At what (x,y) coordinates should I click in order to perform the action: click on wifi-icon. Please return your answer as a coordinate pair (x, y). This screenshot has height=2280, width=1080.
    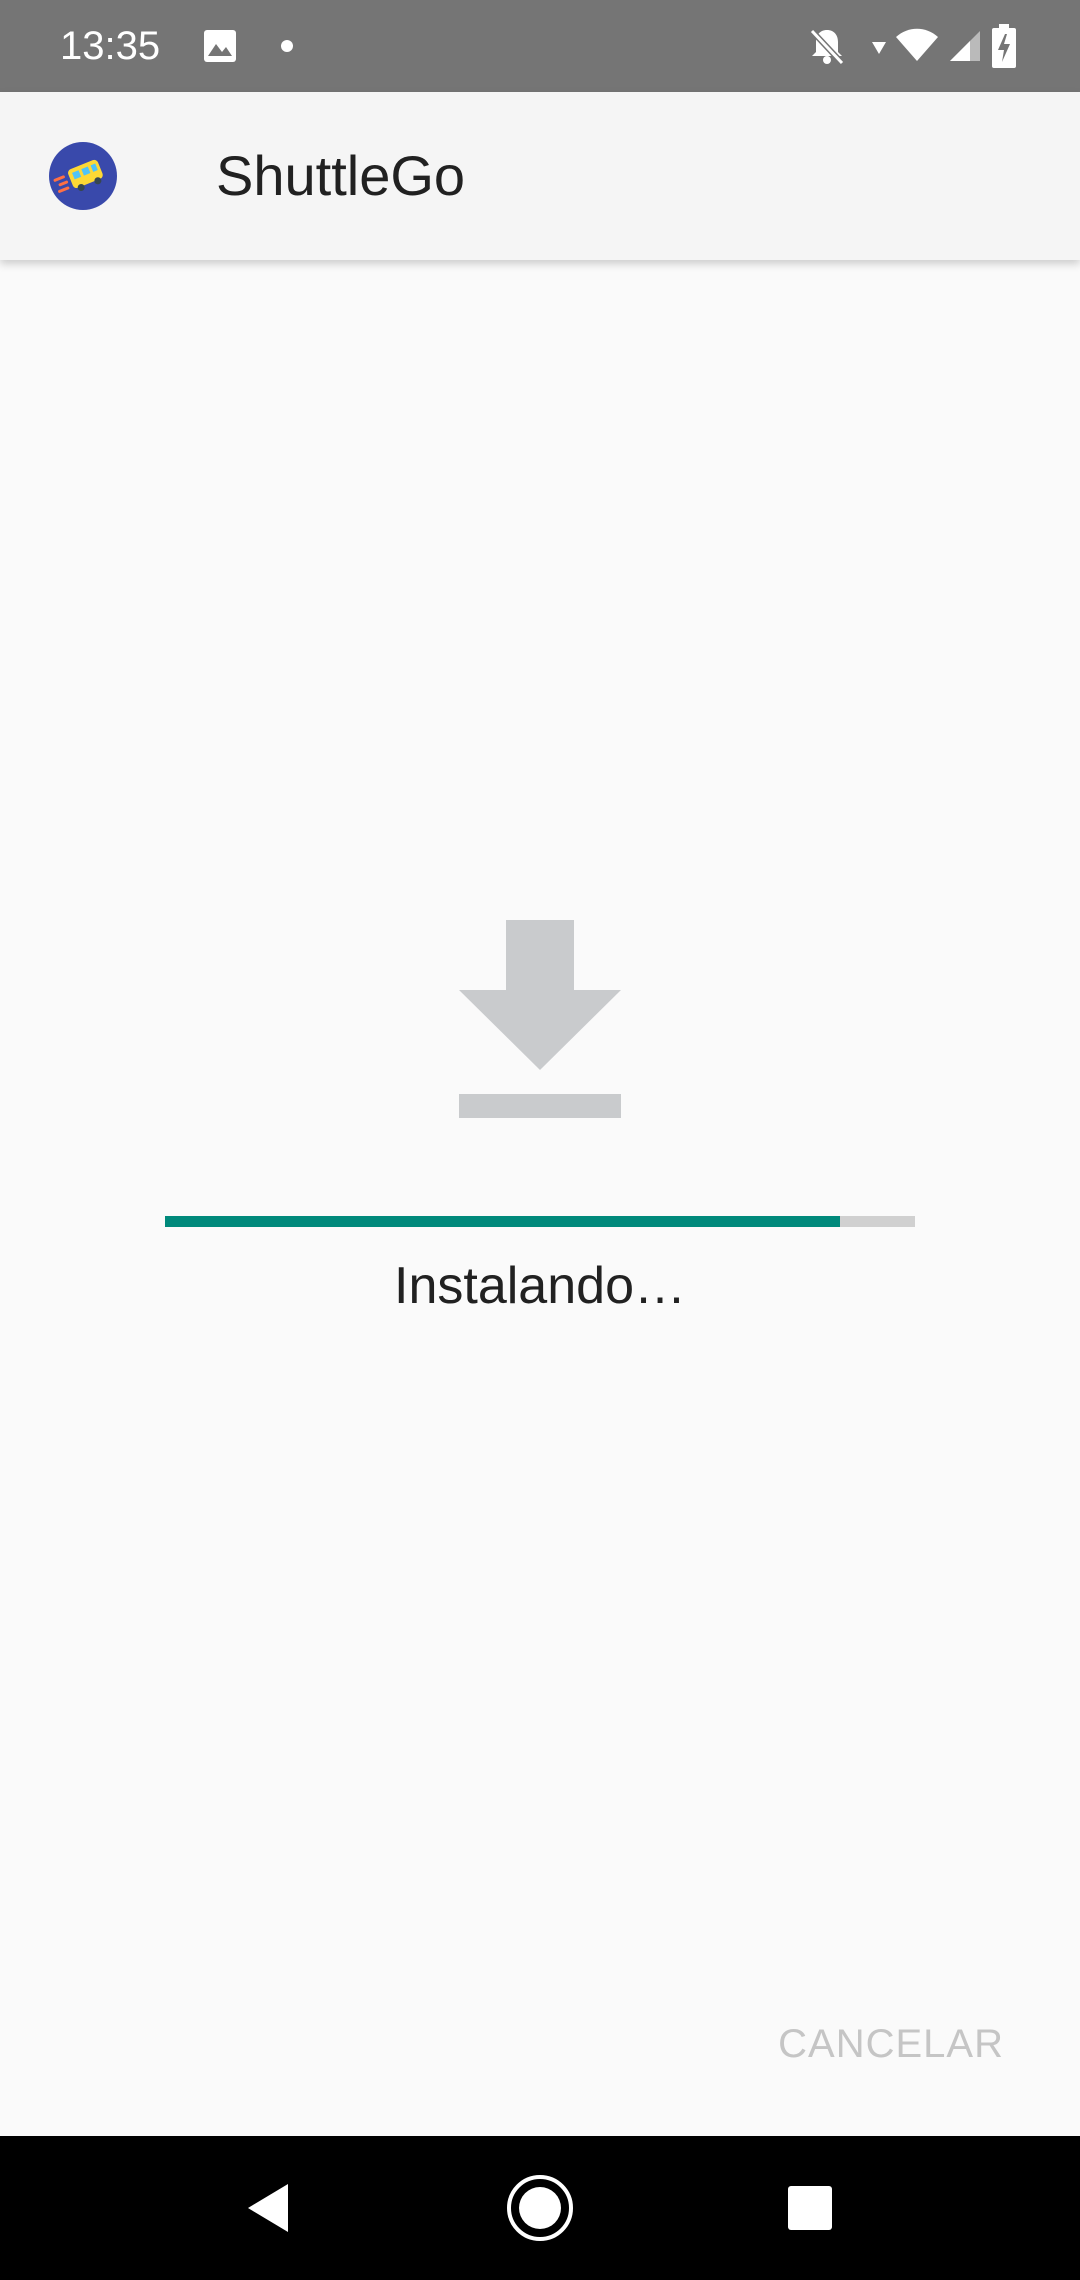
    Looking at the image, I should click on (917, 44).